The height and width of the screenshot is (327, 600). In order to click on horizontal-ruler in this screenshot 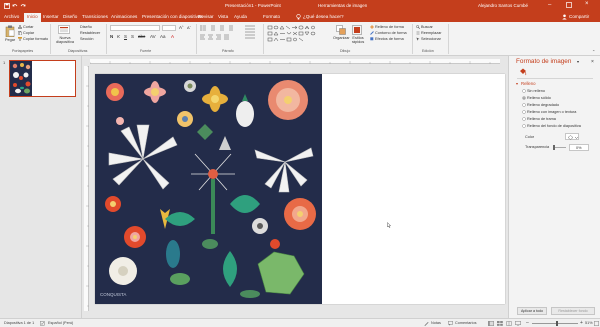, I will do `click(295, 61)`.